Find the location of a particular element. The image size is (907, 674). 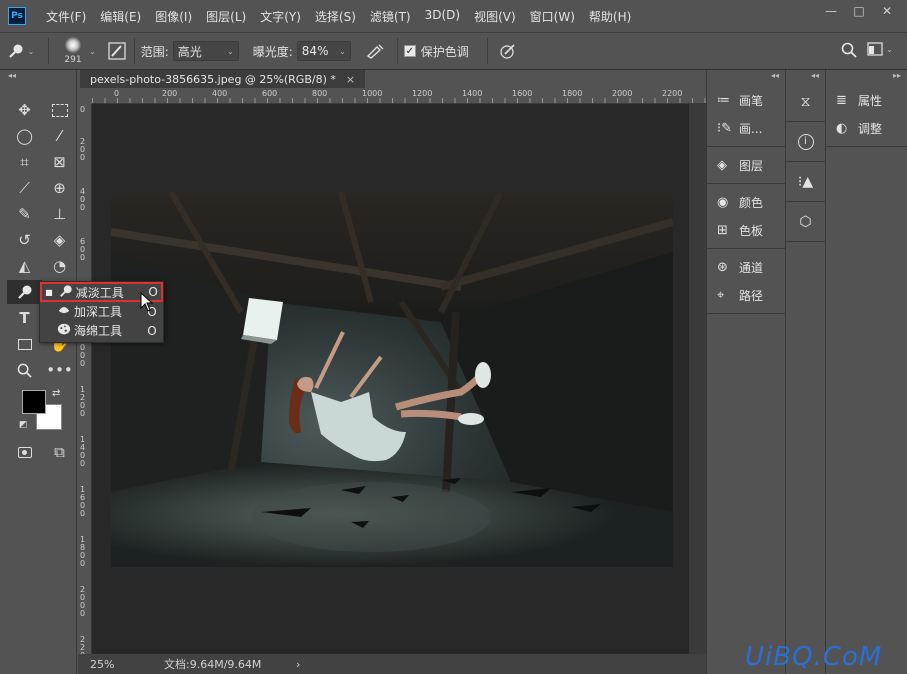

protect-tones-checkbox: ✓ is located at coordinates (409, 51).